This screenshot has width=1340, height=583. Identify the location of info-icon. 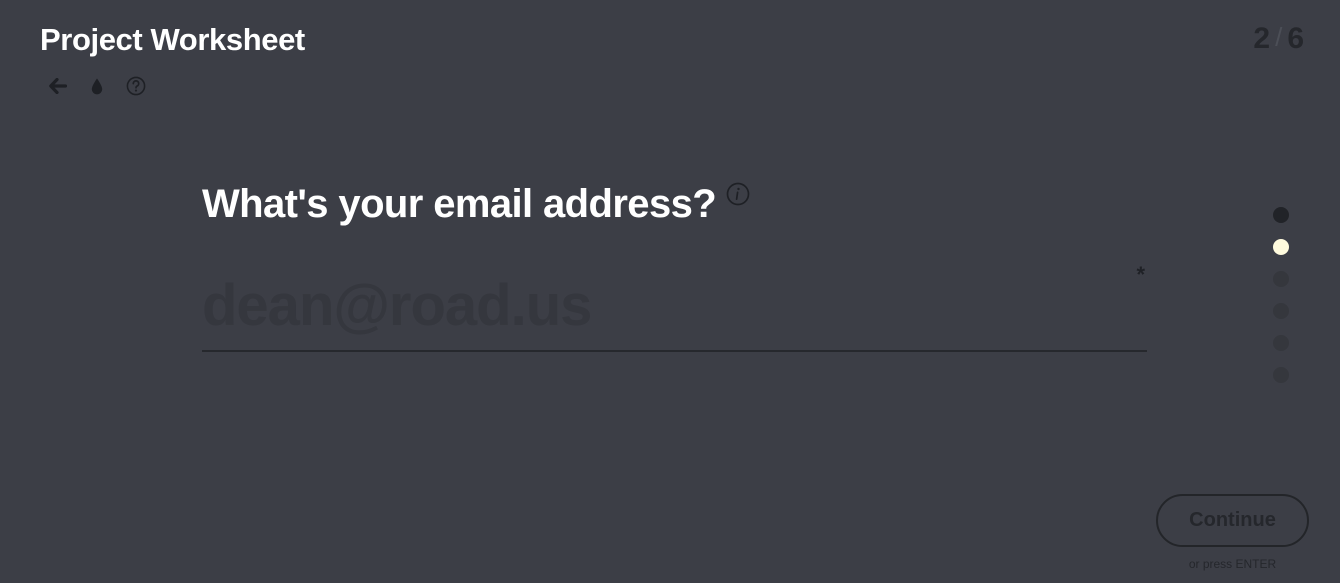
(738, 194).